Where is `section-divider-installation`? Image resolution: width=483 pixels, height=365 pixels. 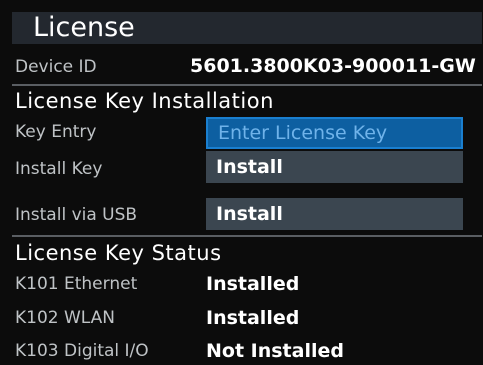 section-divider-installation is located at coordinates (247, 85).